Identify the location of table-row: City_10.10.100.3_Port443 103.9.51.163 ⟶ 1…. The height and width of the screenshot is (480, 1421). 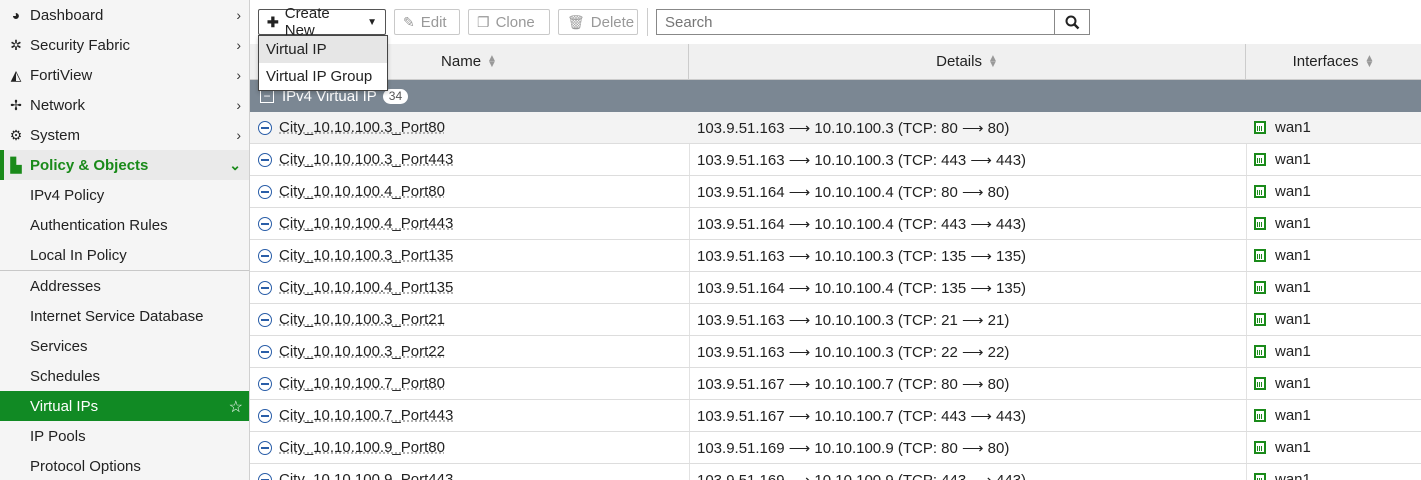
(835, 160).